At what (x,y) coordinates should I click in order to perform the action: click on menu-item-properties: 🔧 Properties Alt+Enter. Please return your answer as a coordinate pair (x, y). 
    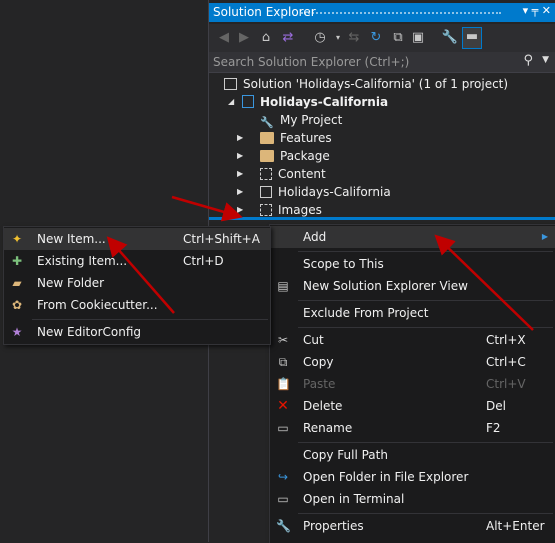
    Looking at the image, I should click on (412, 526).